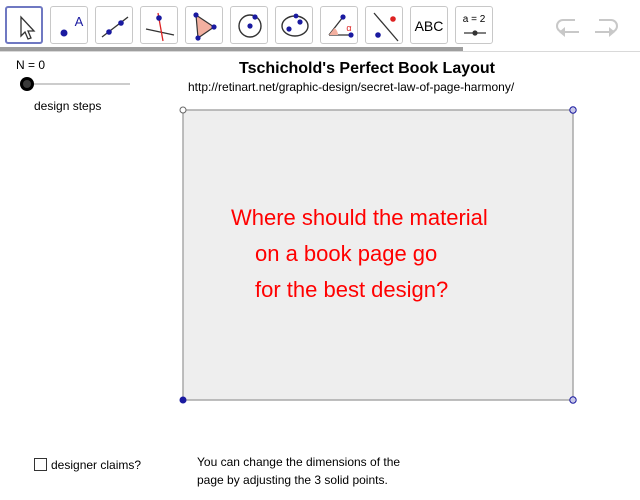  Describe the element at coordinates (68, 106) in the screenshot. I see `slider-caption: design steps` at that location.